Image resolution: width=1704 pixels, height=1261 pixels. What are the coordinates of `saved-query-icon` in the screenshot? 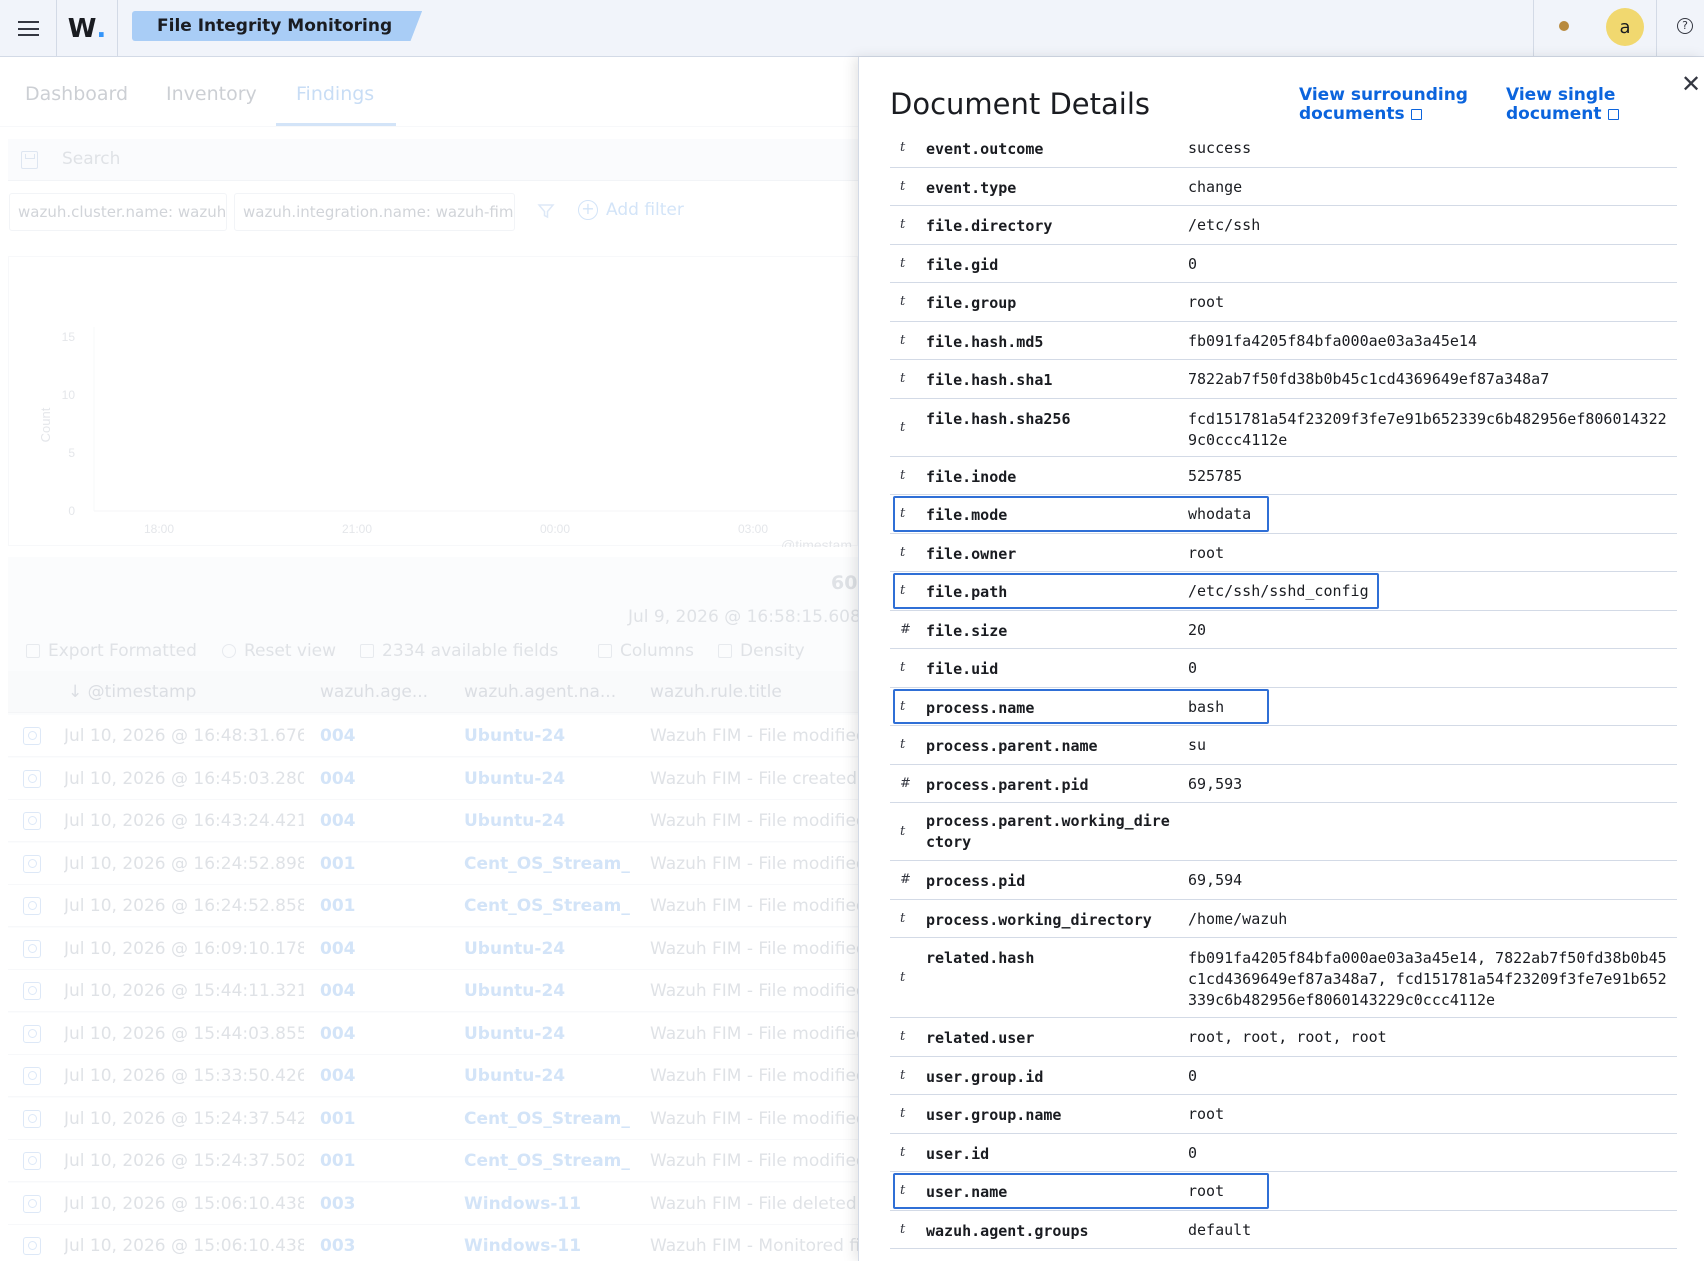 It's located at (29, 160).